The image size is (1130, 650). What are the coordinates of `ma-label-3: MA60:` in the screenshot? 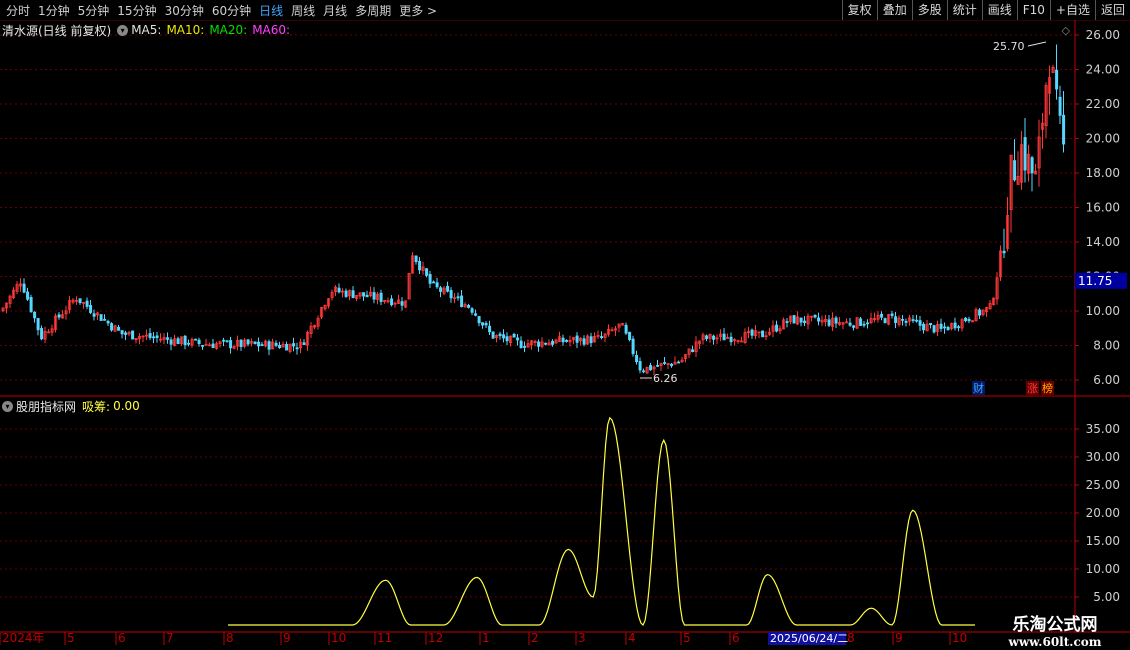 It's located at (271, 30).